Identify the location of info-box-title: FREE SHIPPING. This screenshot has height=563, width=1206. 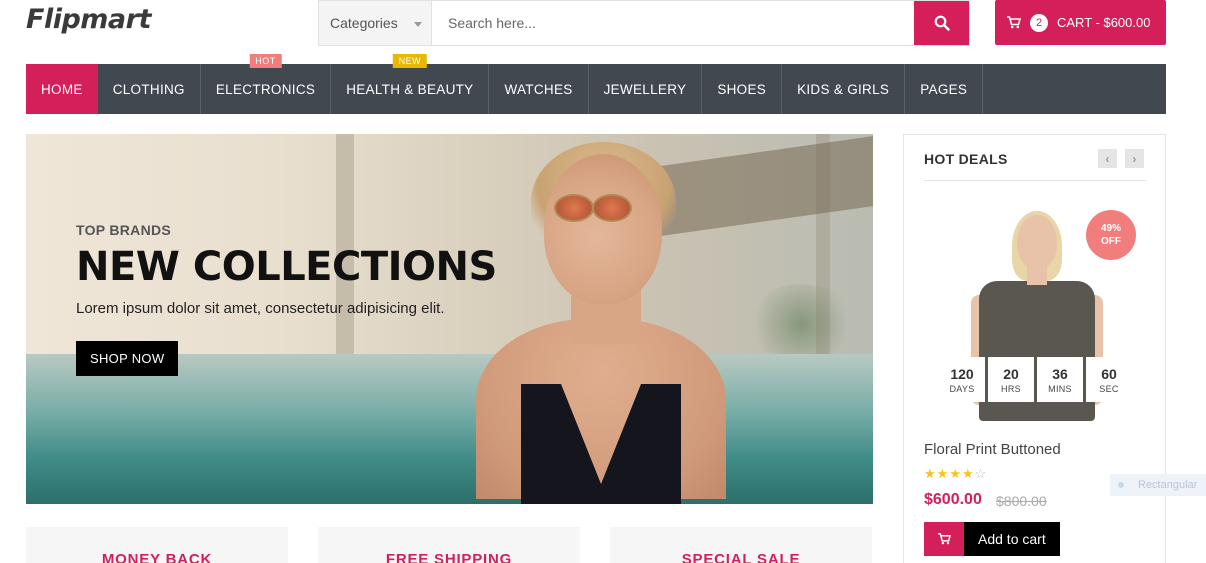
(449, 557).